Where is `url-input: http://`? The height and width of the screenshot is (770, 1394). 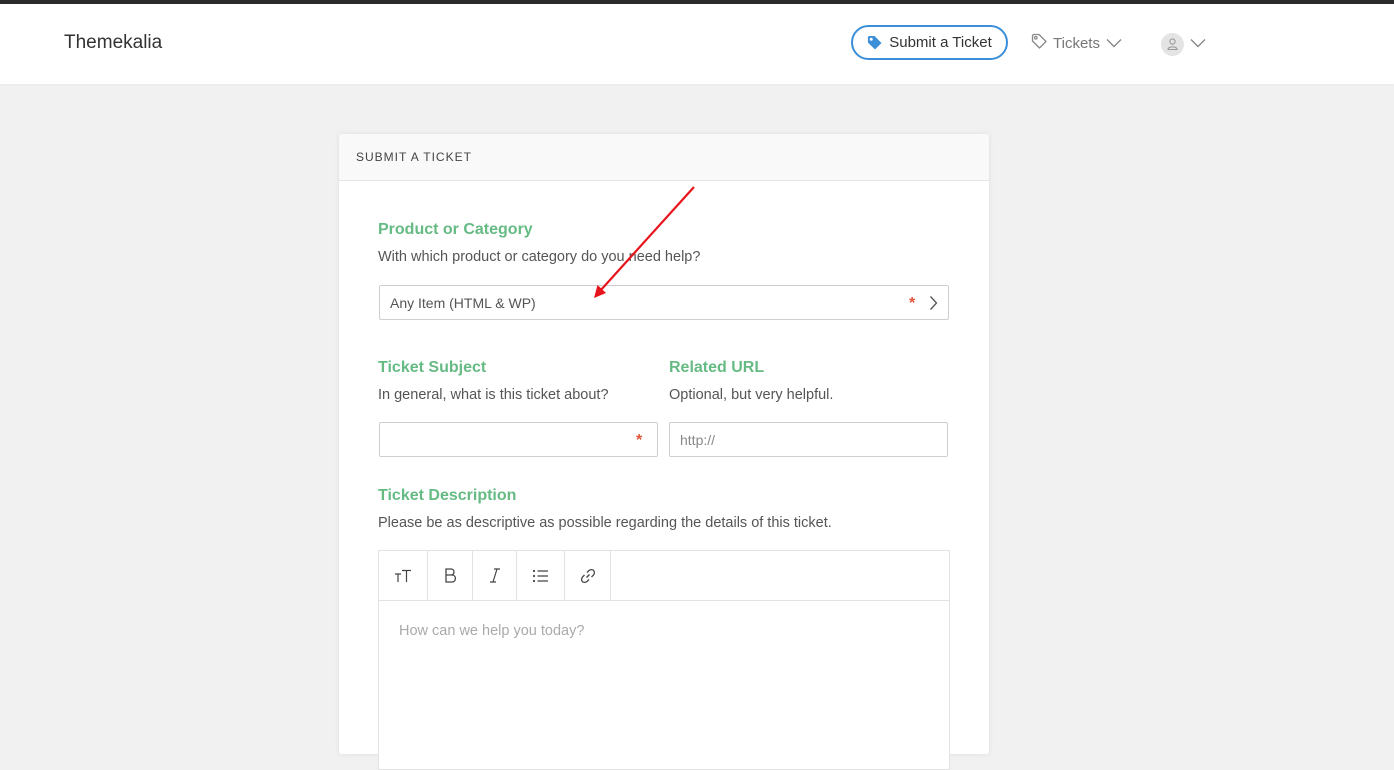 url-input: http:// is located at coordinates (808, 439).